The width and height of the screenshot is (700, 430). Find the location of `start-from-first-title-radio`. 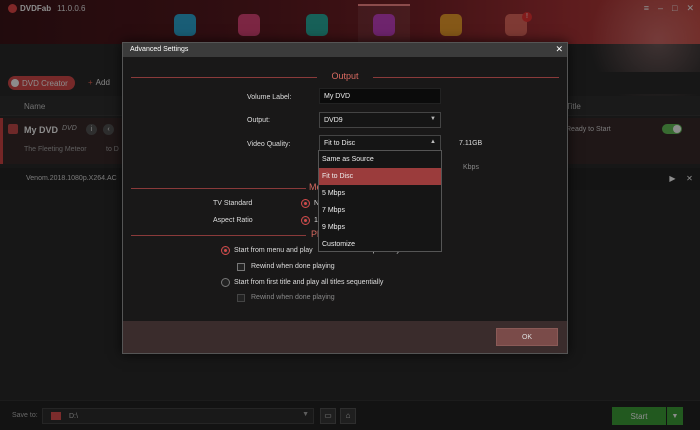

start-from-first-title-radio is located at coordinates (225, 282).